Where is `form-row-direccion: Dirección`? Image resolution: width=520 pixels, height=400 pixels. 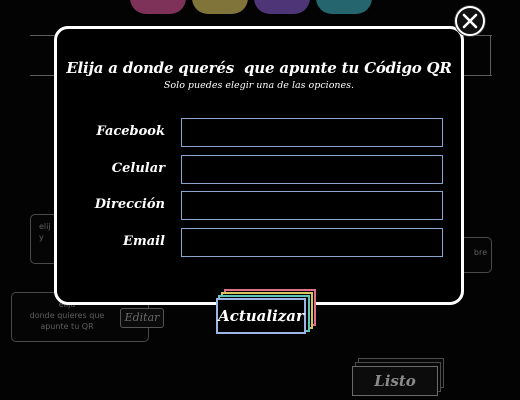
form-row-direccion: Dirección is located at coordinates (259, 206).